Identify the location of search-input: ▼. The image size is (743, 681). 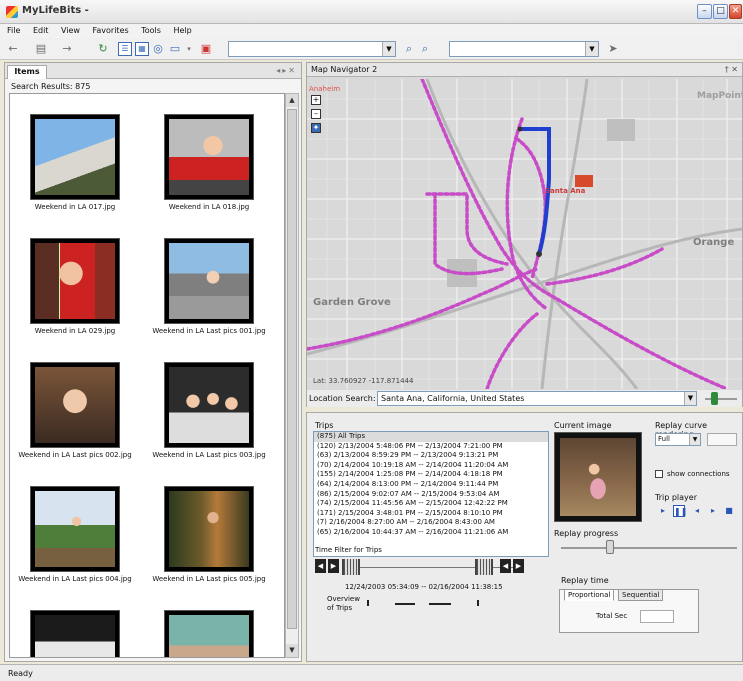
(312, 49).